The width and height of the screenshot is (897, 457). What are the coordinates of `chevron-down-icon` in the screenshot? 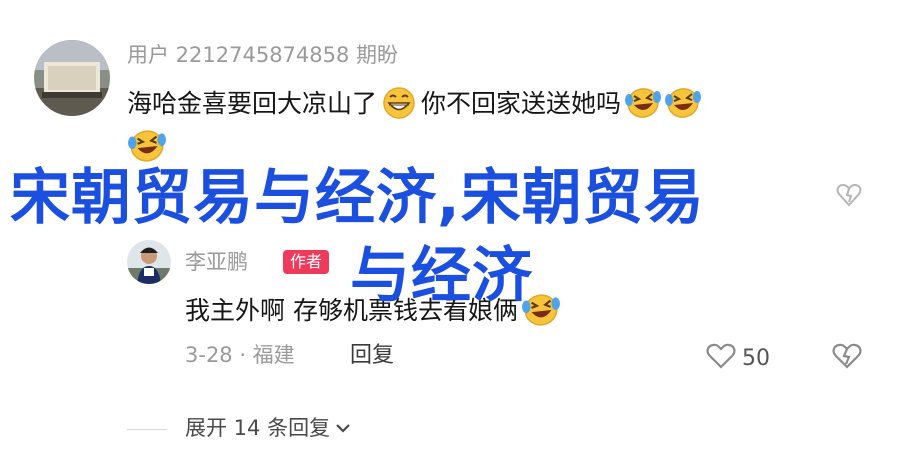 It's located at (343, 428).